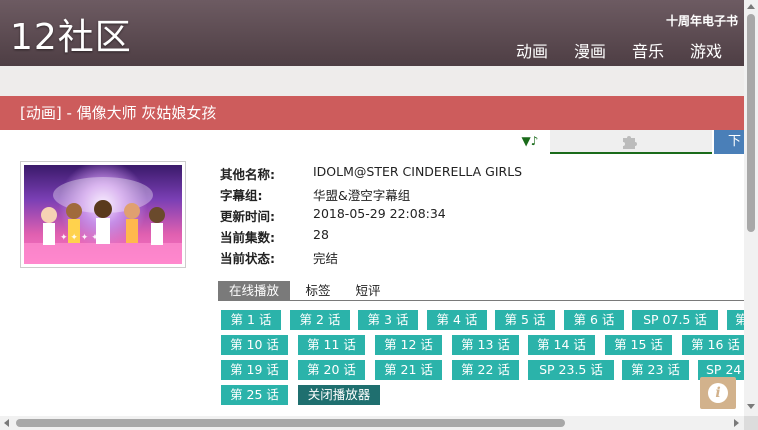  Describe the element at coordinates (713, 345) in the screenshot. I see `episode-button: 第 16 话` at that location.